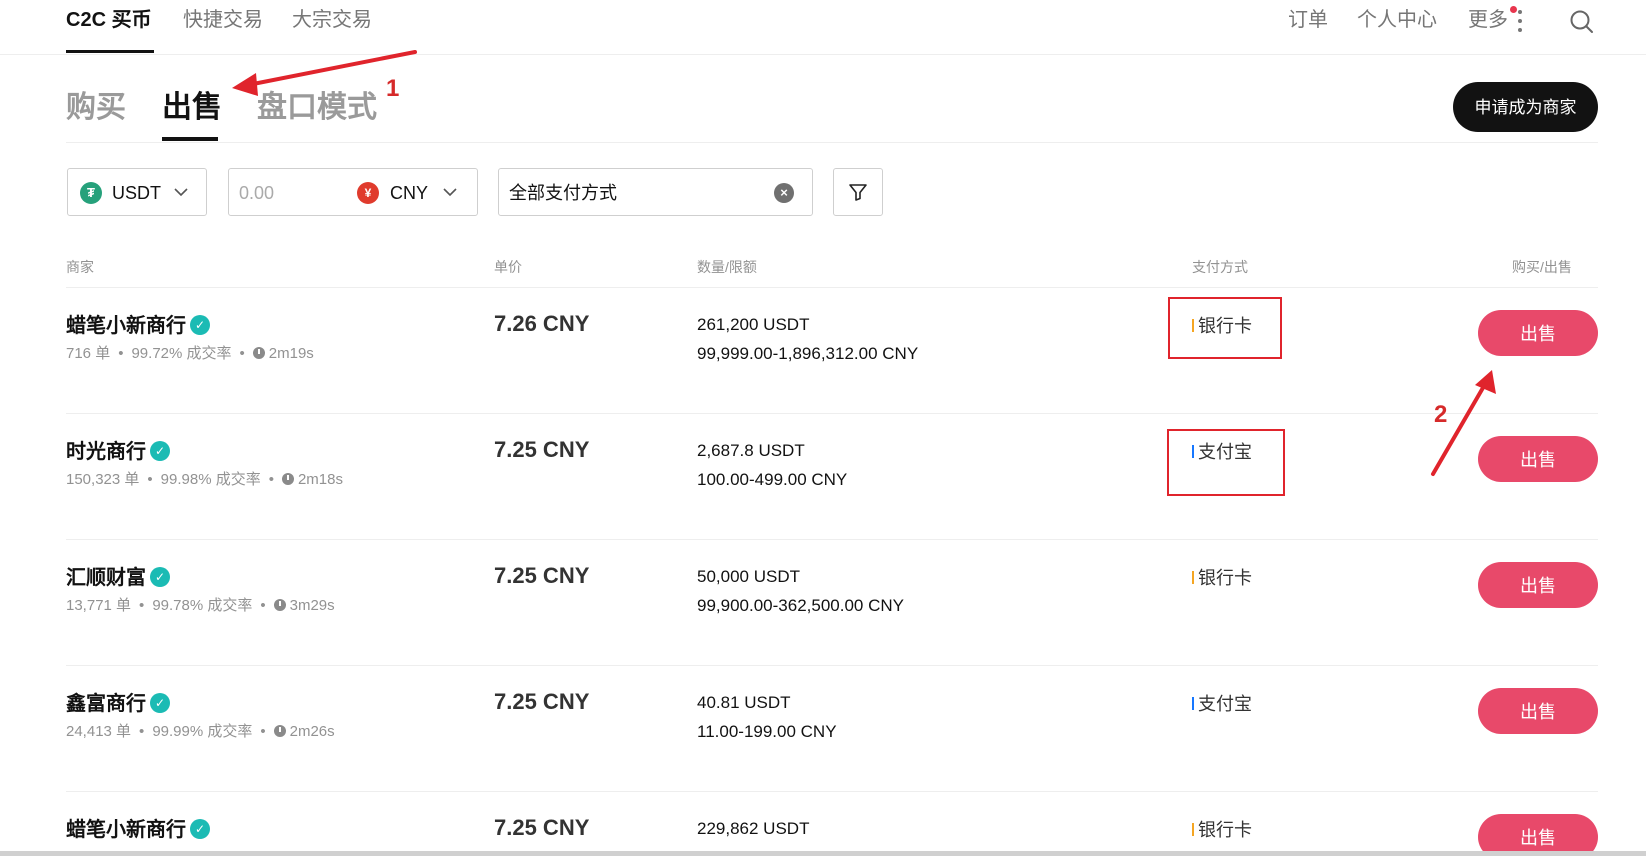 This screenshot has height=856, width=1646. I want to click on available-quantity: 229,862 USDT, so click(753, 828).